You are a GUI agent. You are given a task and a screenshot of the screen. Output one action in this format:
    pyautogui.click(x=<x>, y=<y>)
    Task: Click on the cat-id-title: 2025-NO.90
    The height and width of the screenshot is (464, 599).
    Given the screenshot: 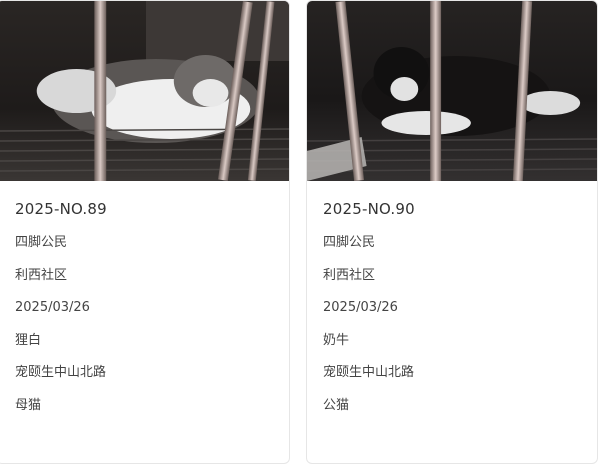 What is the action you would take?
    pyautogui.click(x=369, y=209)
    